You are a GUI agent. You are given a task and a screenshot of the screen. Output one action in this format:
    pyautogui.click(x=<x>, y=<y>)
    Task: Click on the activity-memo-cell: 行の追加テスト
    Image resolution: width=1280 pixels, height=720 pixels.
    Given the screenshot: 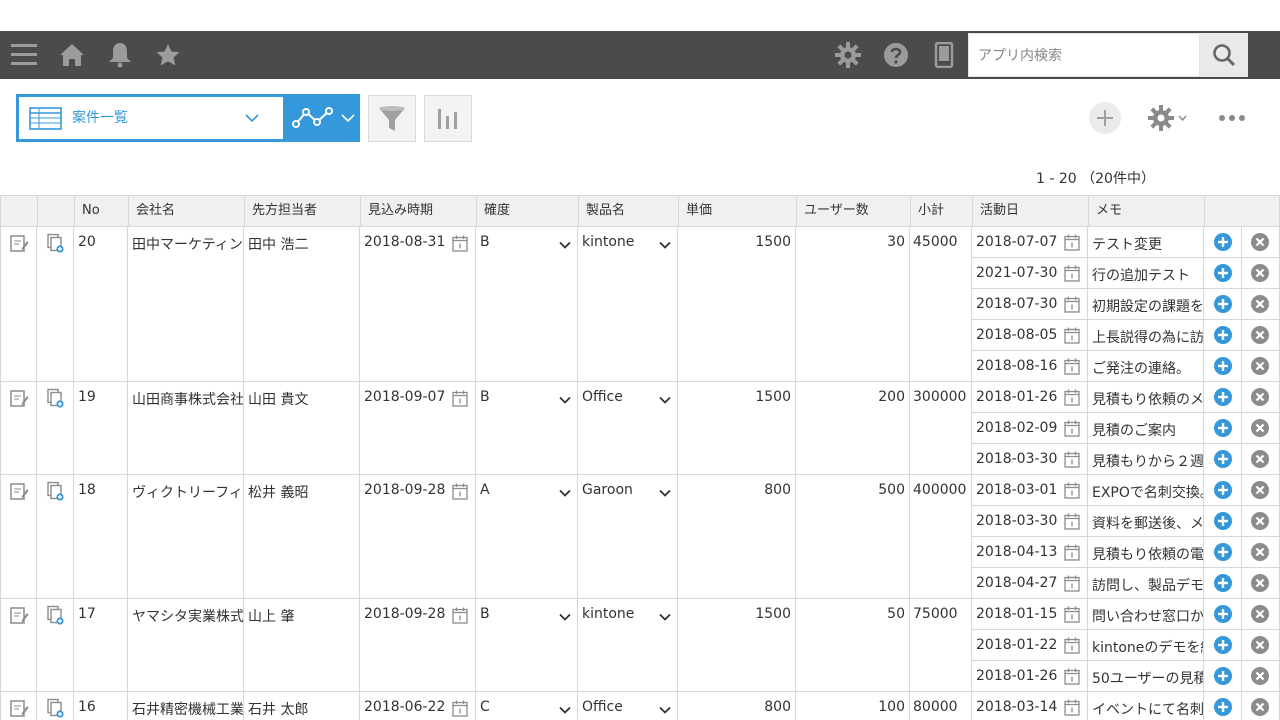 What is the action you would take?
    pyautogui.click(x=1146, y=273)
    